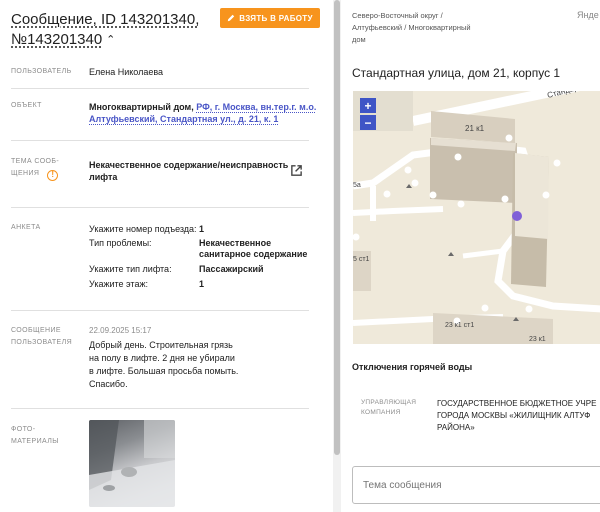 Image resolution: width=600 pixels, height=512 pixels. Describe the element at coordinates (412, 367) in the screenshot. I see `hot-water-outage-title: Отключения горячей воды` at that location.